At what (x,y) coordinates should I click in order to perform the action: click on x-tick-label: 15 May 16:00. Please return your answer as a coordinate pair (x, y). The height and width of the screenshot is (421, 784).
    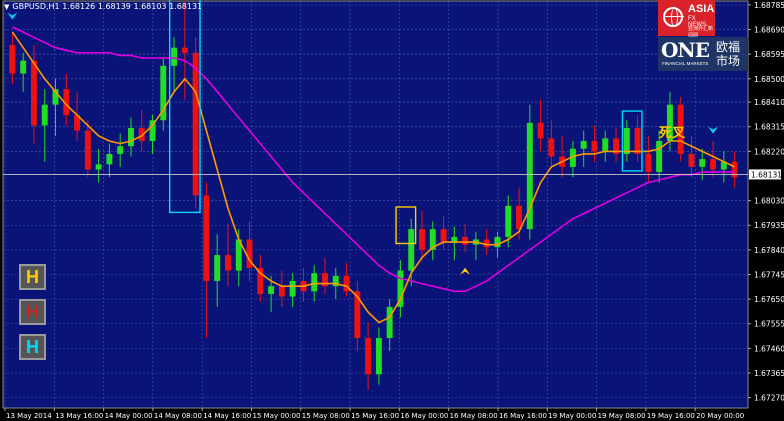
    Looking at the image, I should click on (375, 416).